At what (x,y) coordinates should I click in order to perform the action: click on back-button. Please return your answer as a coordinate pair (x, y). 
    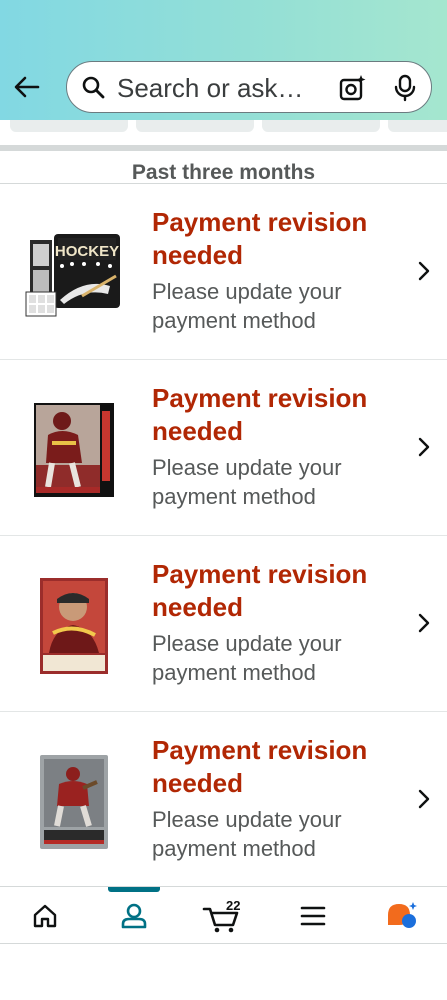
    Looking at the image, I should click on (27, 87).